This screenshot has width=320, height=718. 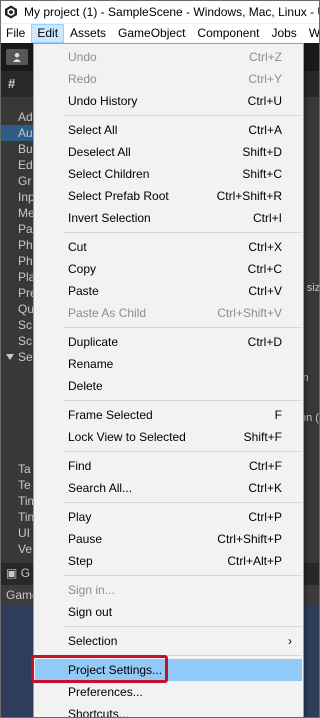 I want to click on menu-item-rename: Rename, so click(x=168, y=364).